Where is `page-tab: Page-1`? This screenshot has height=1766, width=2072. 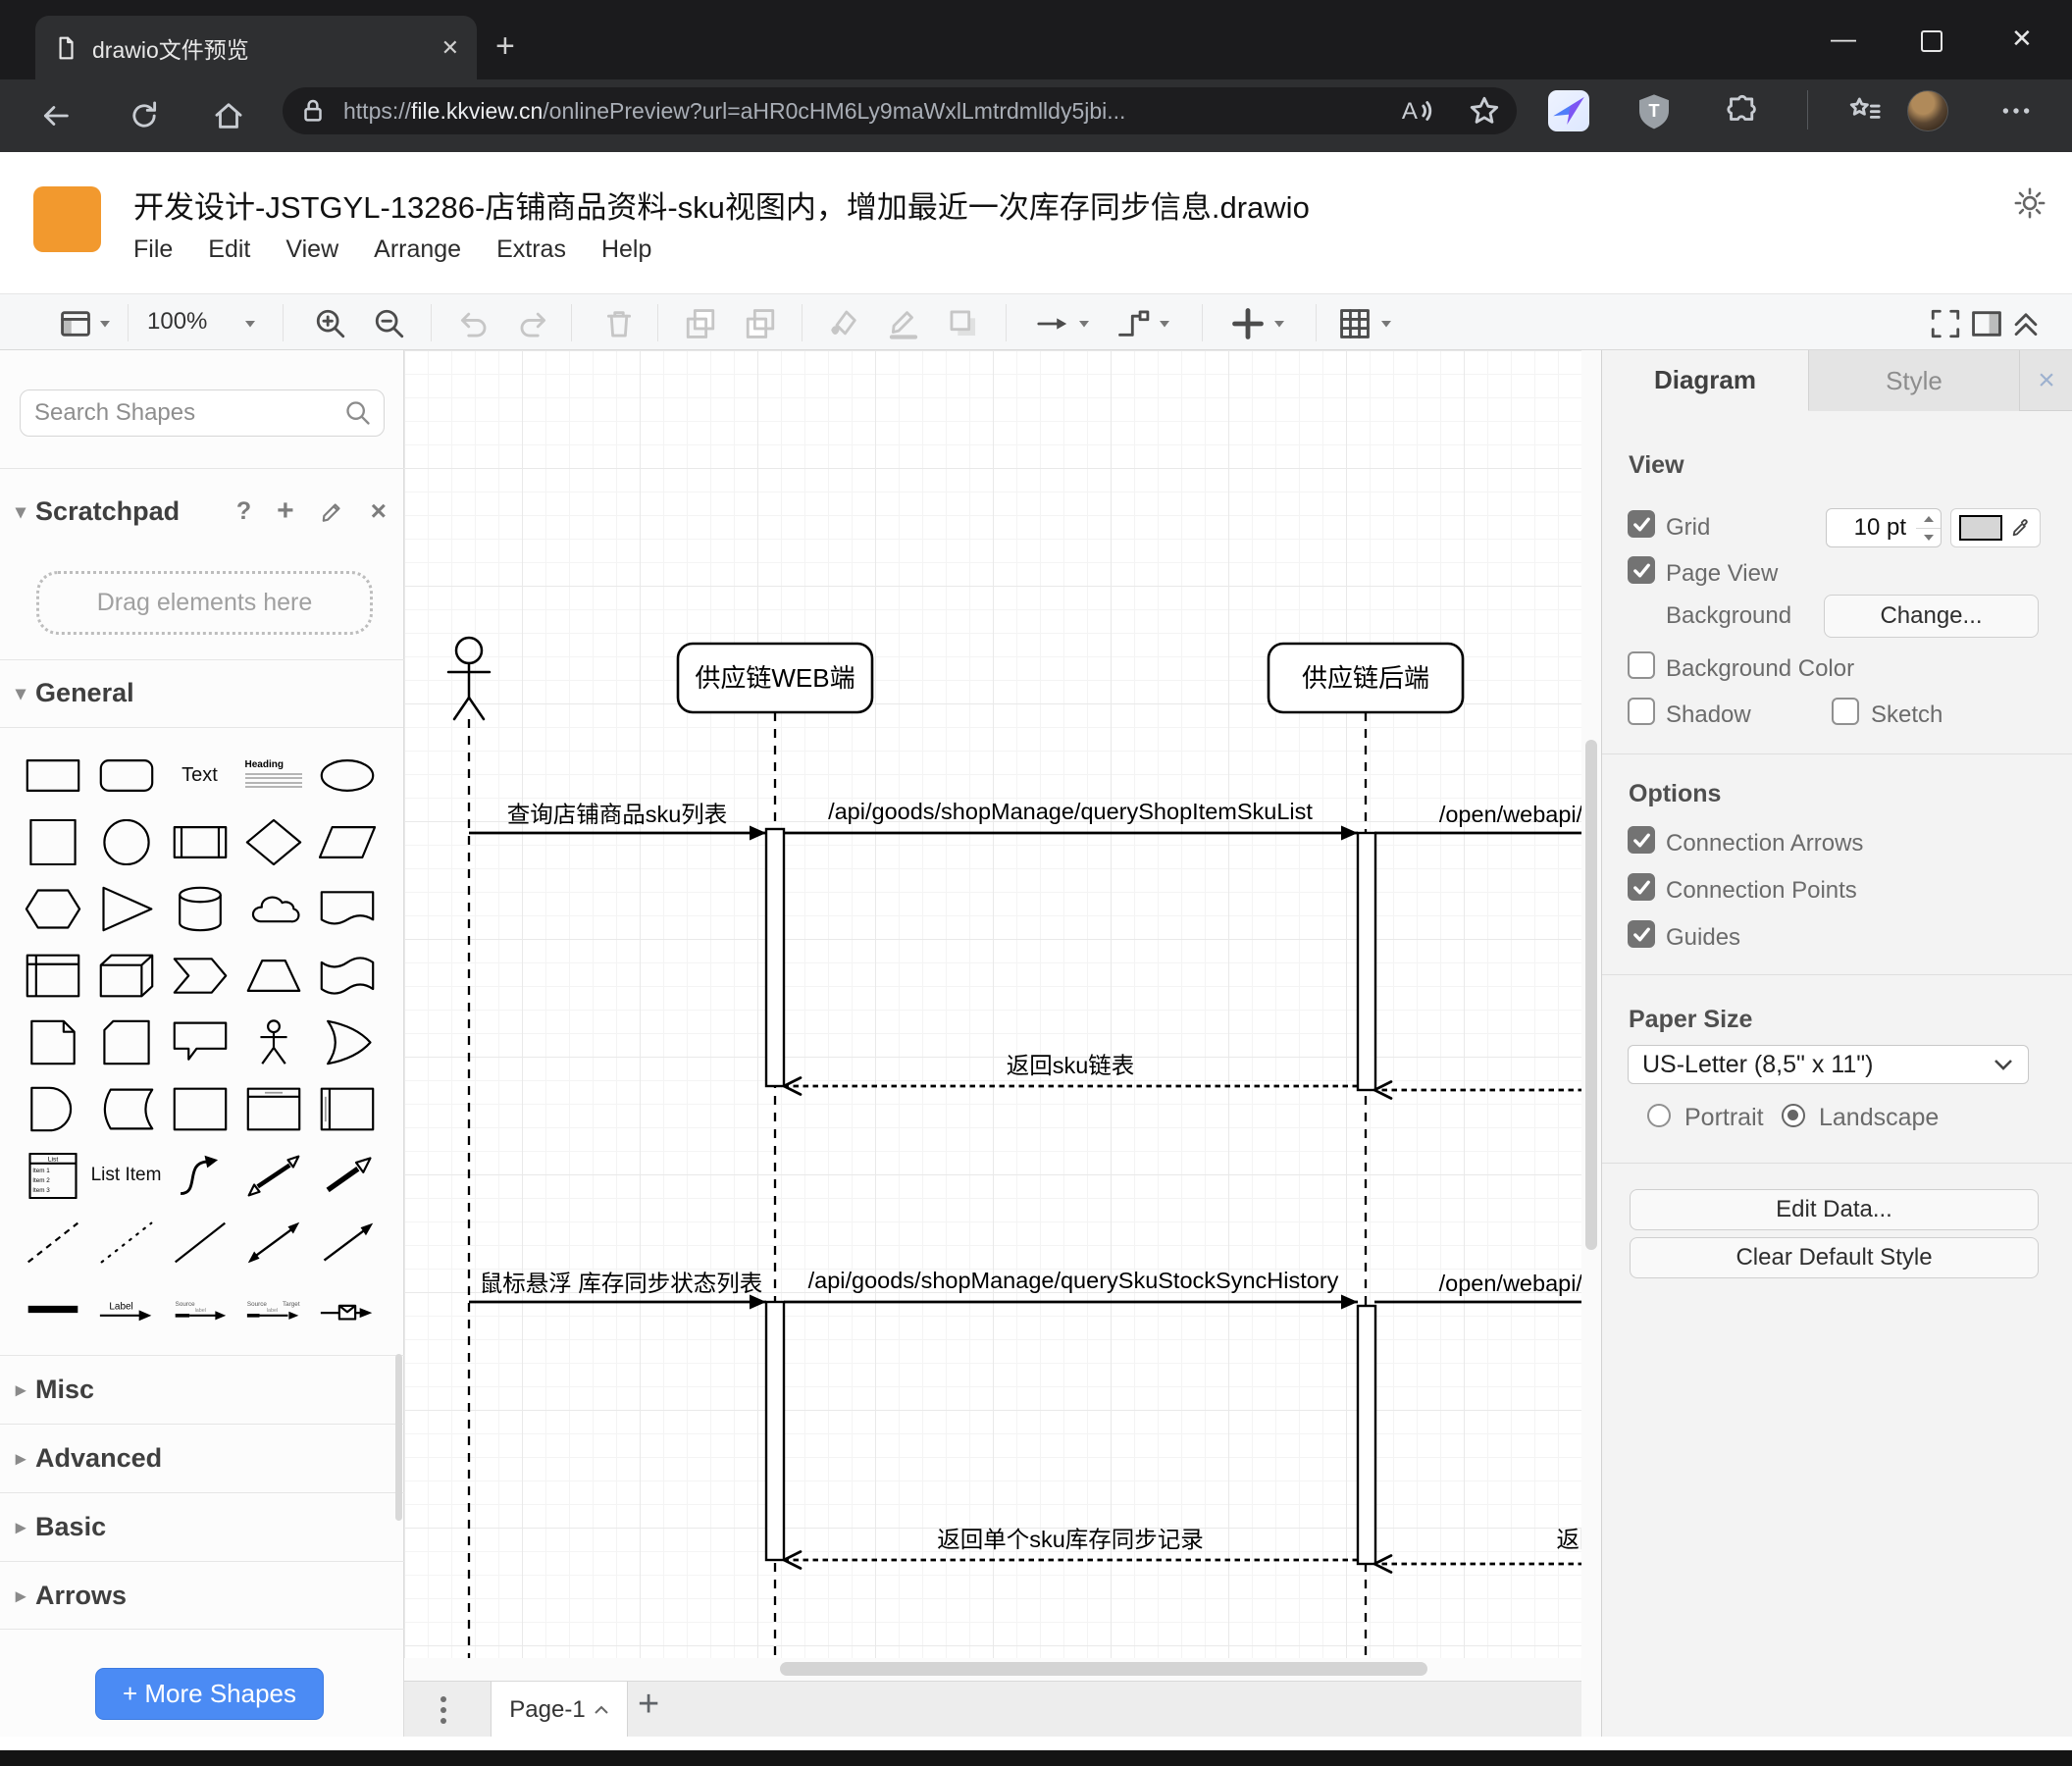 page-tab: Page-1 is located at coordinates (559, 1710).